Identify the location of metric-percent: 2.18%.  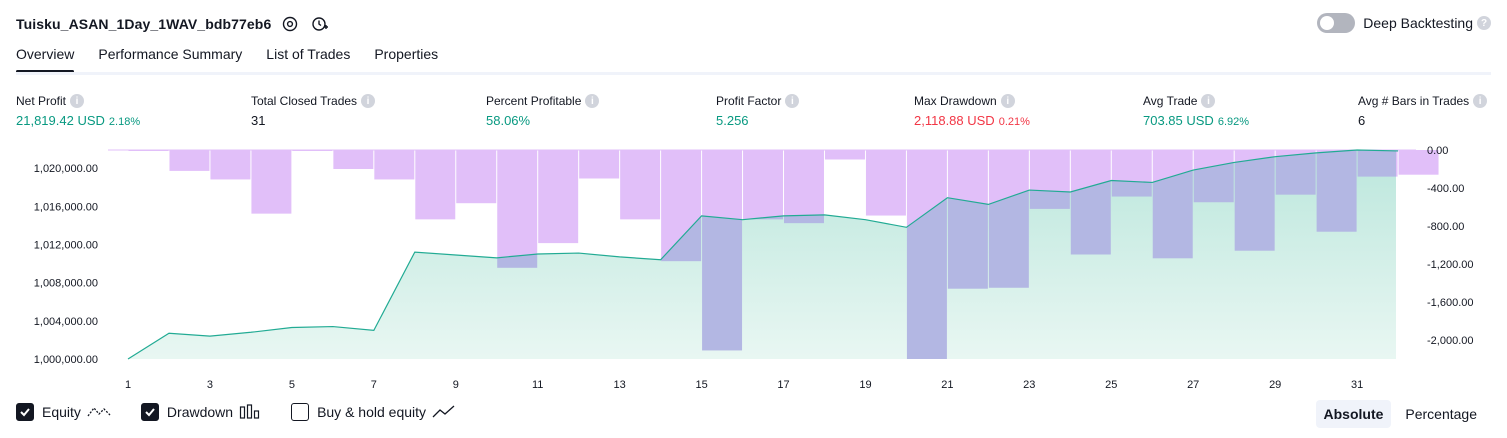
(124, 122).